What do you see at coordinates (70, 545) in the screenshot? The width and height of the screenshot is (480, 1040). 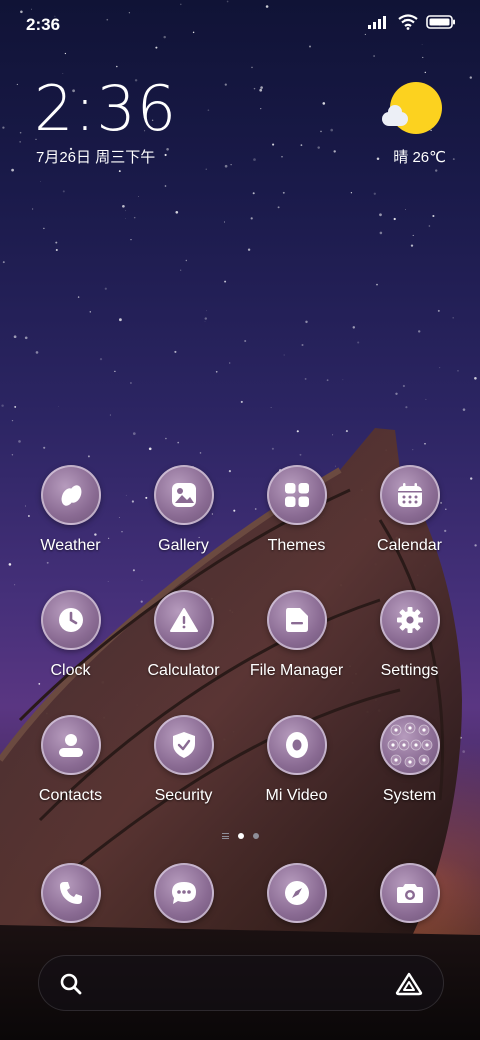 I see `app-label: Weather` at bounding box center [70, 545].